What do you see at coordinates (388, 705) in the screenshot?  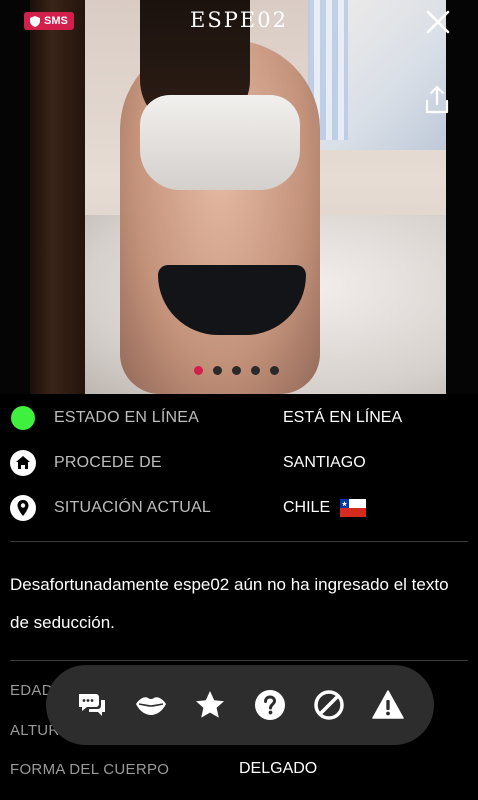 I see `report-warning-icon` at bounding box center [388, 705].